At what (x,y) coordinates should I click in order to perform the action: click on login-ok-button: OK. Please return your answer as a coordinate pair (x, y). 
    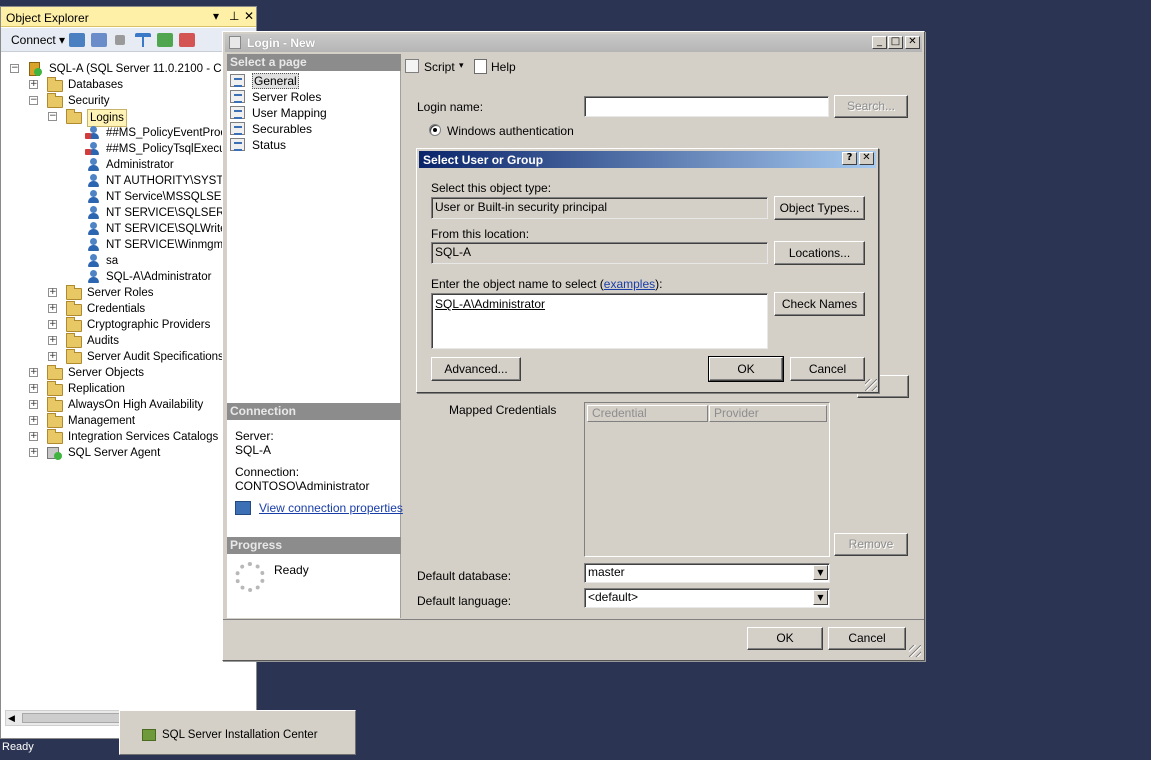
    Looking at the image, I should click on (785, 638).